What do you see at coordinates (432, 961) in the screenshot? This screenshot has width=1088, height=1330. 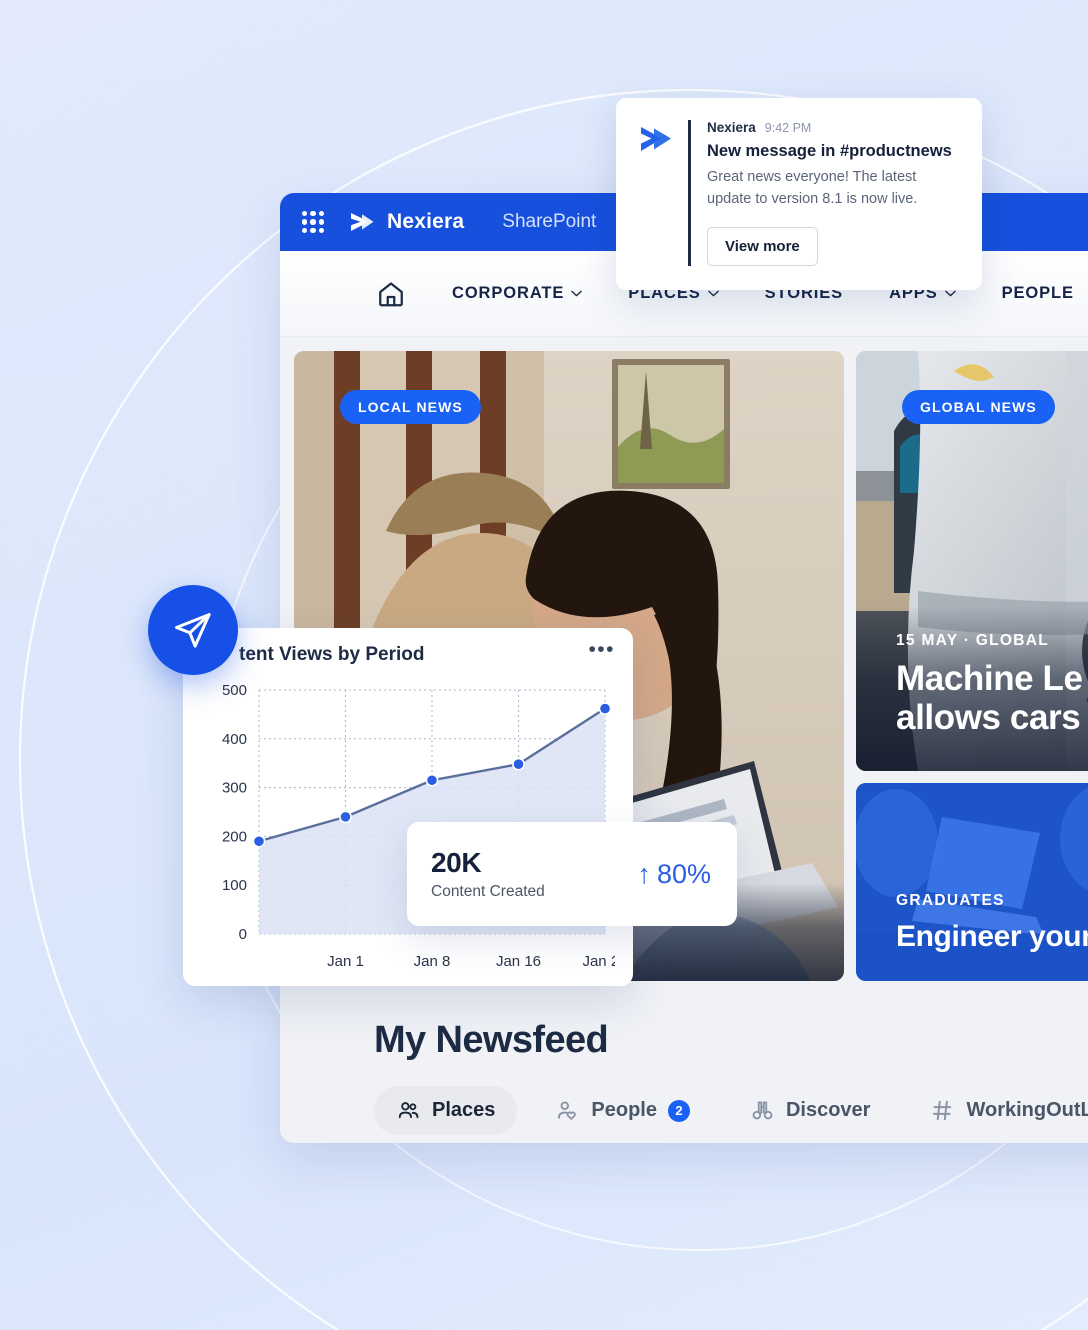 I see `svg-text: Jan 8` at bounding box center [432, 961].